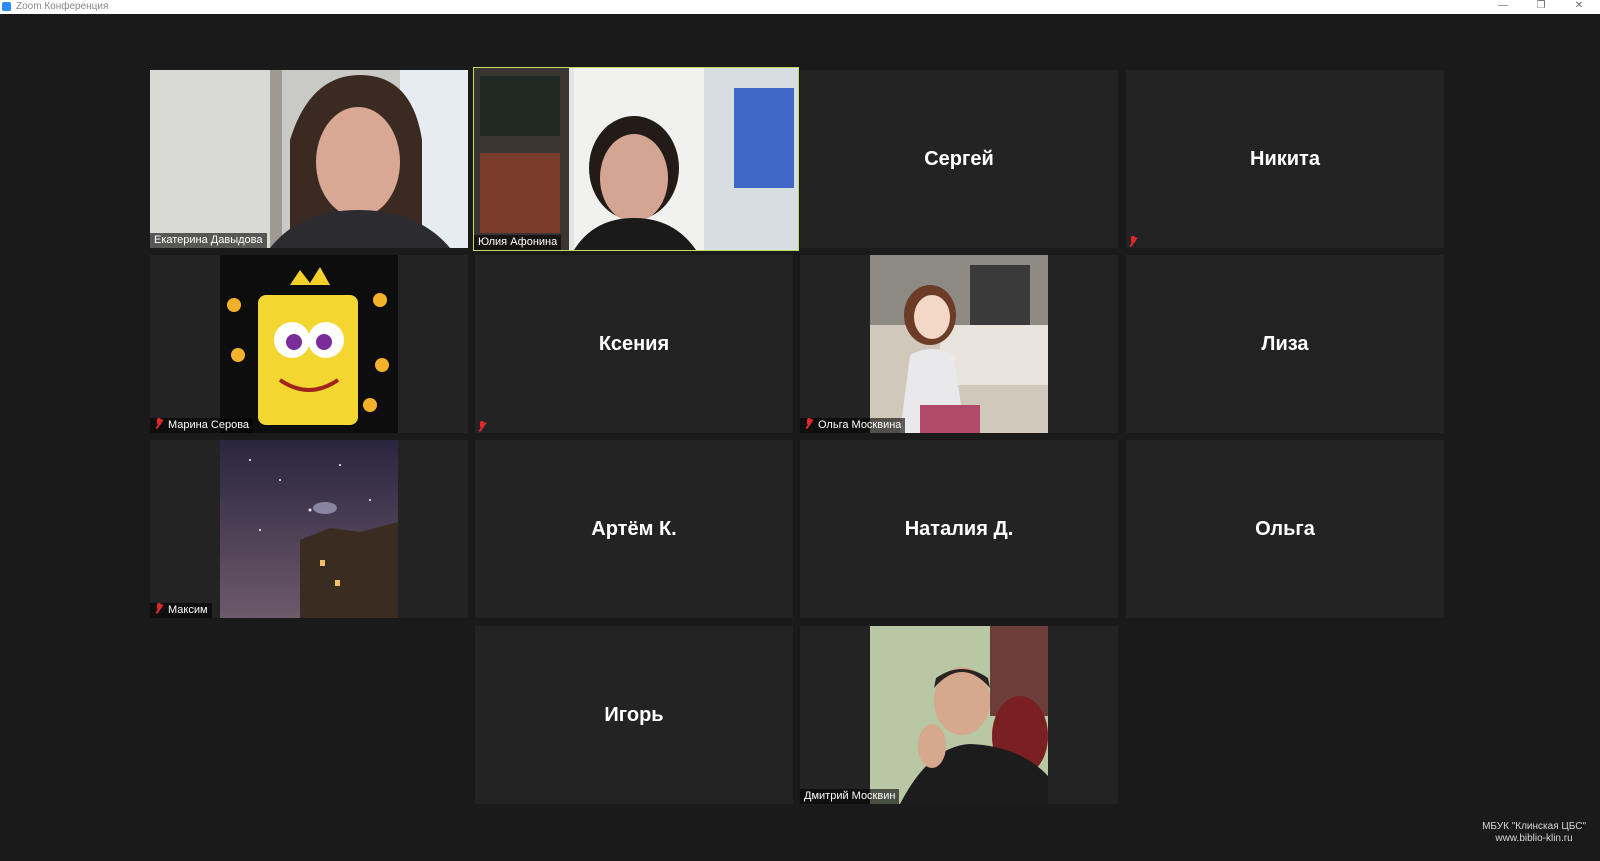 The width and height of the screenshot is (1600, 861). I want to click on watermark: МБУК "Клинская ЦБС" www.biblio-klin.ru, so click(1534, 833).